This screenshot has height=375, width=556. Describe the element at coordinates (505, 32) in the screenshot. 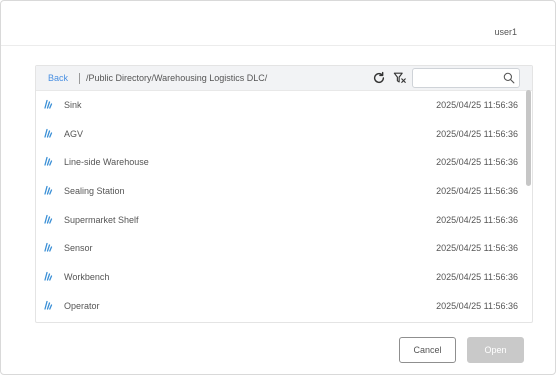

I see `username-label: user1` at that location.